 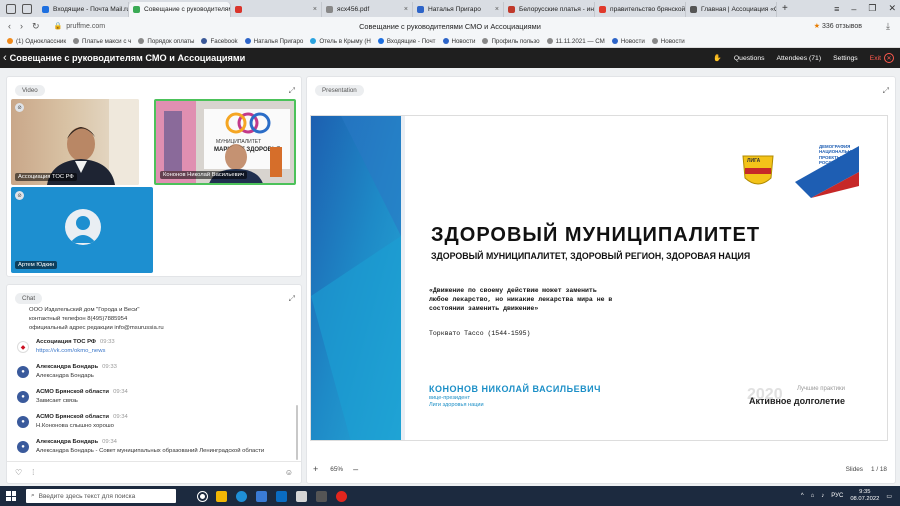 I want to click on task-view-icon, so click(x=202, y=496).